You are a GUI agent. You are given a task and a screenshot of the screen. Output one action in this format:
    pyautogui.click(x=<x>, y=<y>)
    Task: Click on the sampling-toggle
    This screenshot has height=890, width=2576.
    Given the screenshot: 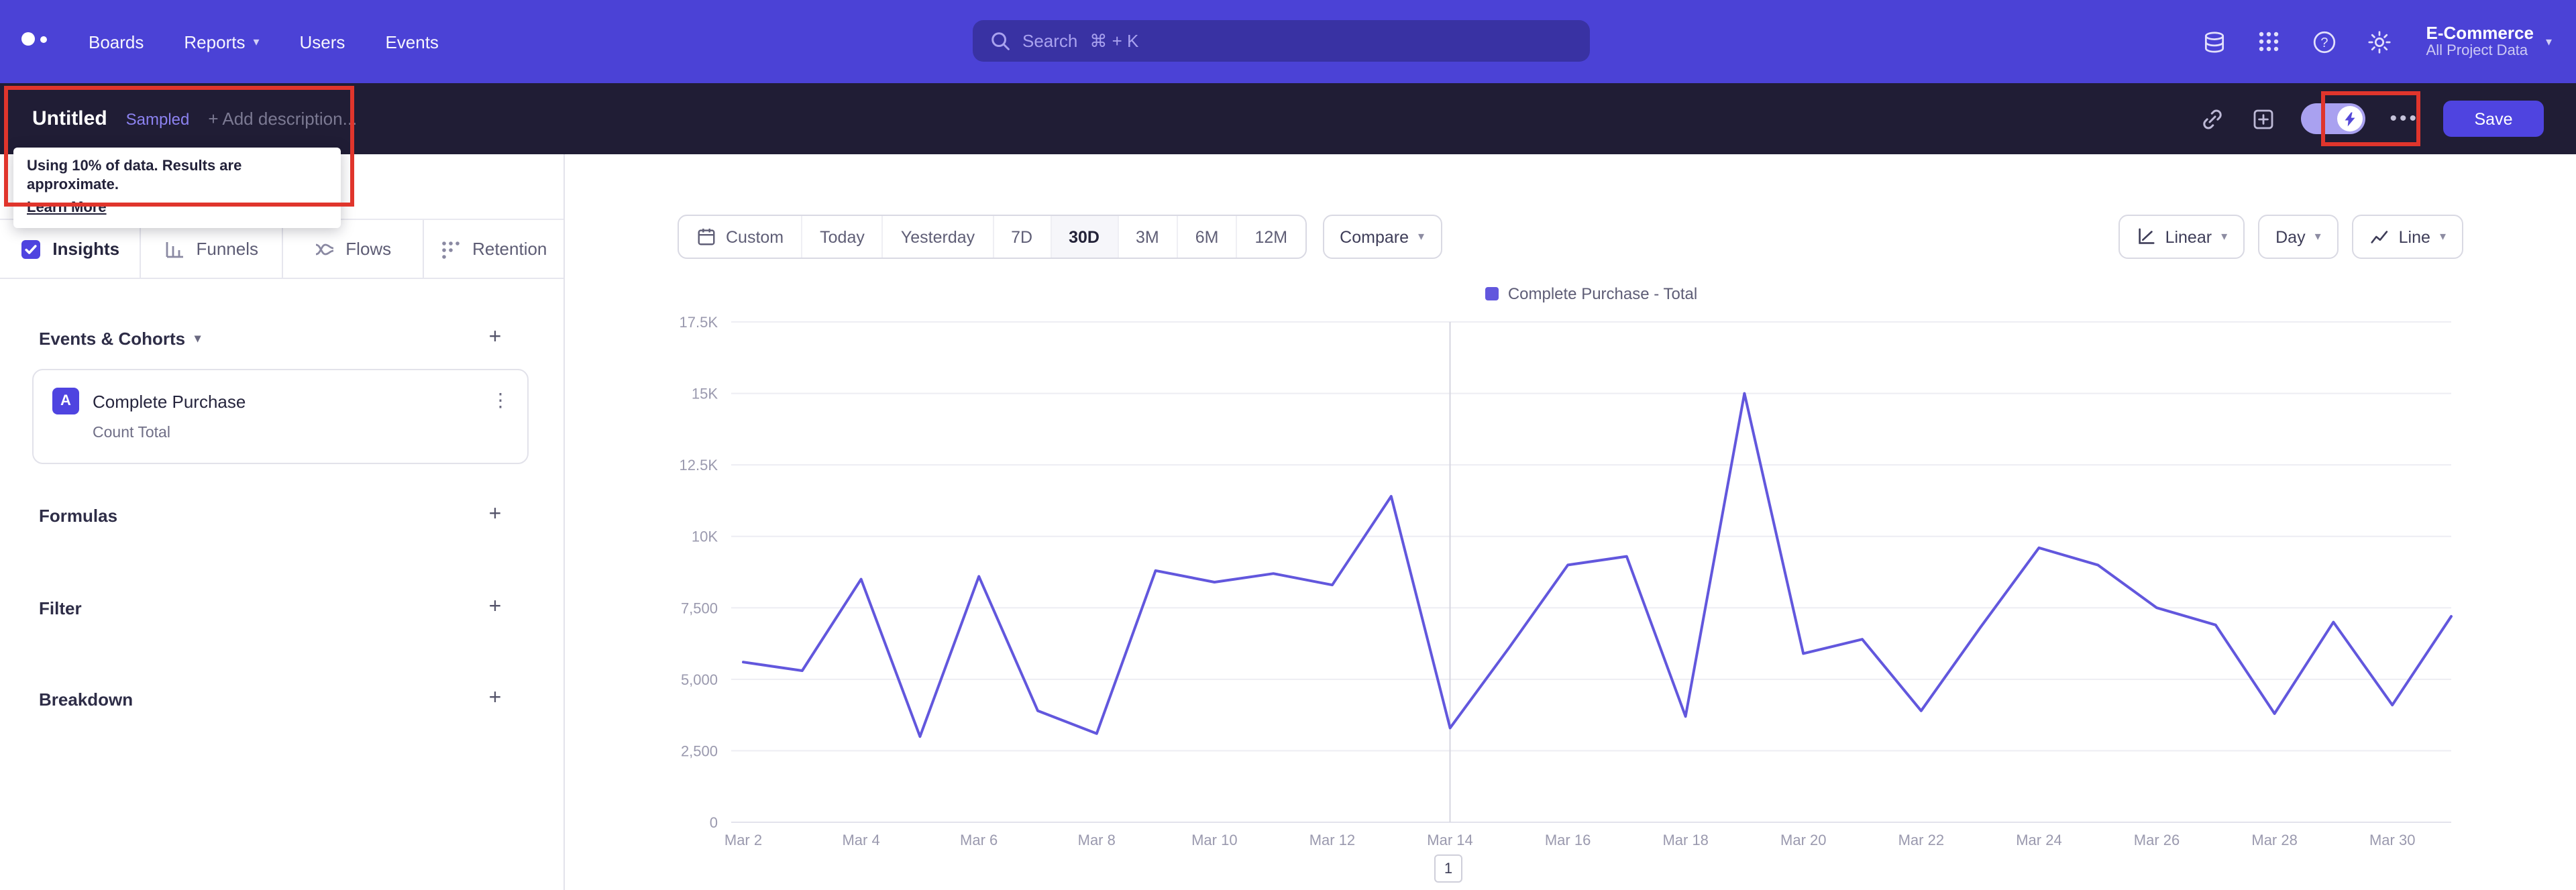 What is the action you would take?
    pyautogui.click(x=2333, y=118)
    